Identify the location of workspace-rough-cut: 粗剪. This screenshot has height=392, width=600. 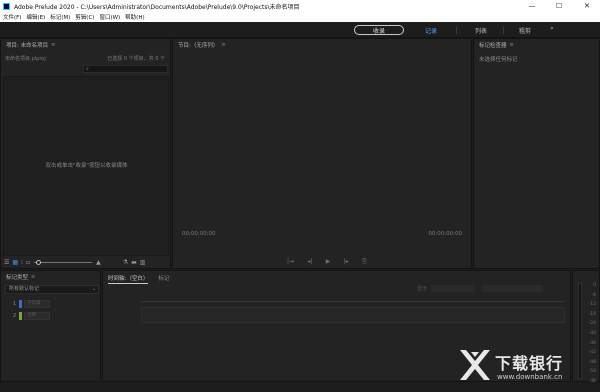
(525, 30).